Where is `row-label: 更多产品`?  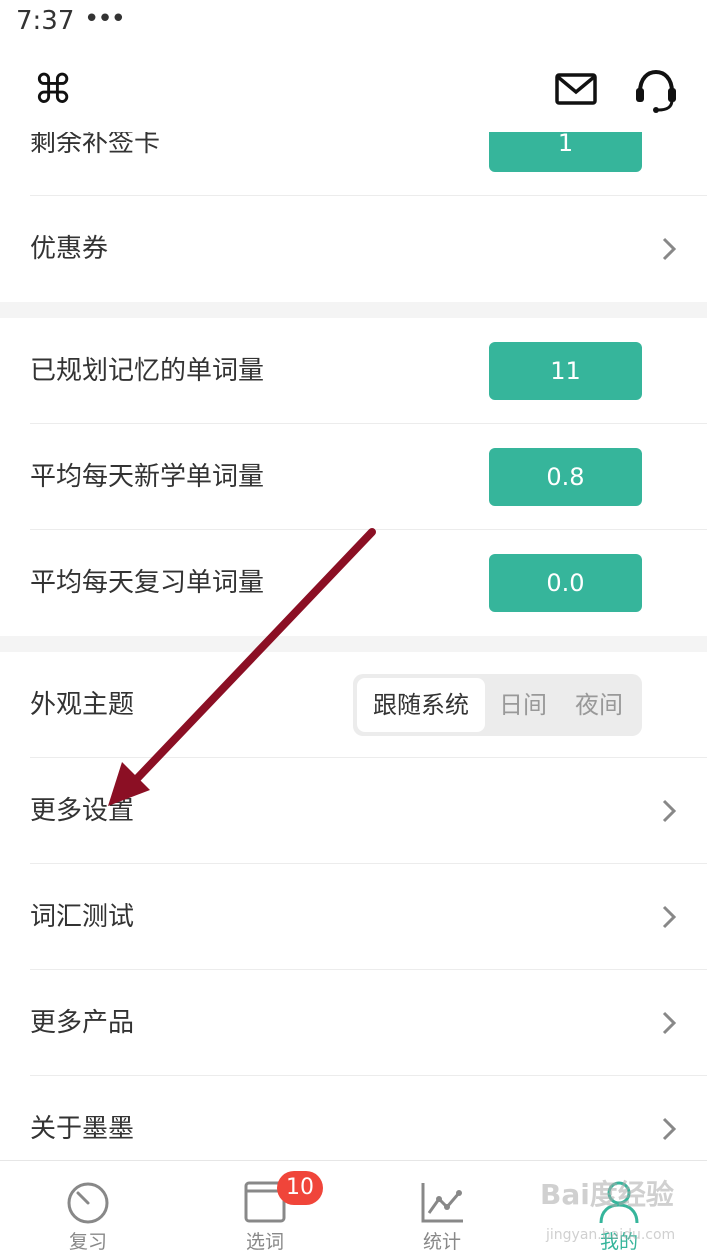
row-label: 更多产品 is located at coordinates (82, 1023).